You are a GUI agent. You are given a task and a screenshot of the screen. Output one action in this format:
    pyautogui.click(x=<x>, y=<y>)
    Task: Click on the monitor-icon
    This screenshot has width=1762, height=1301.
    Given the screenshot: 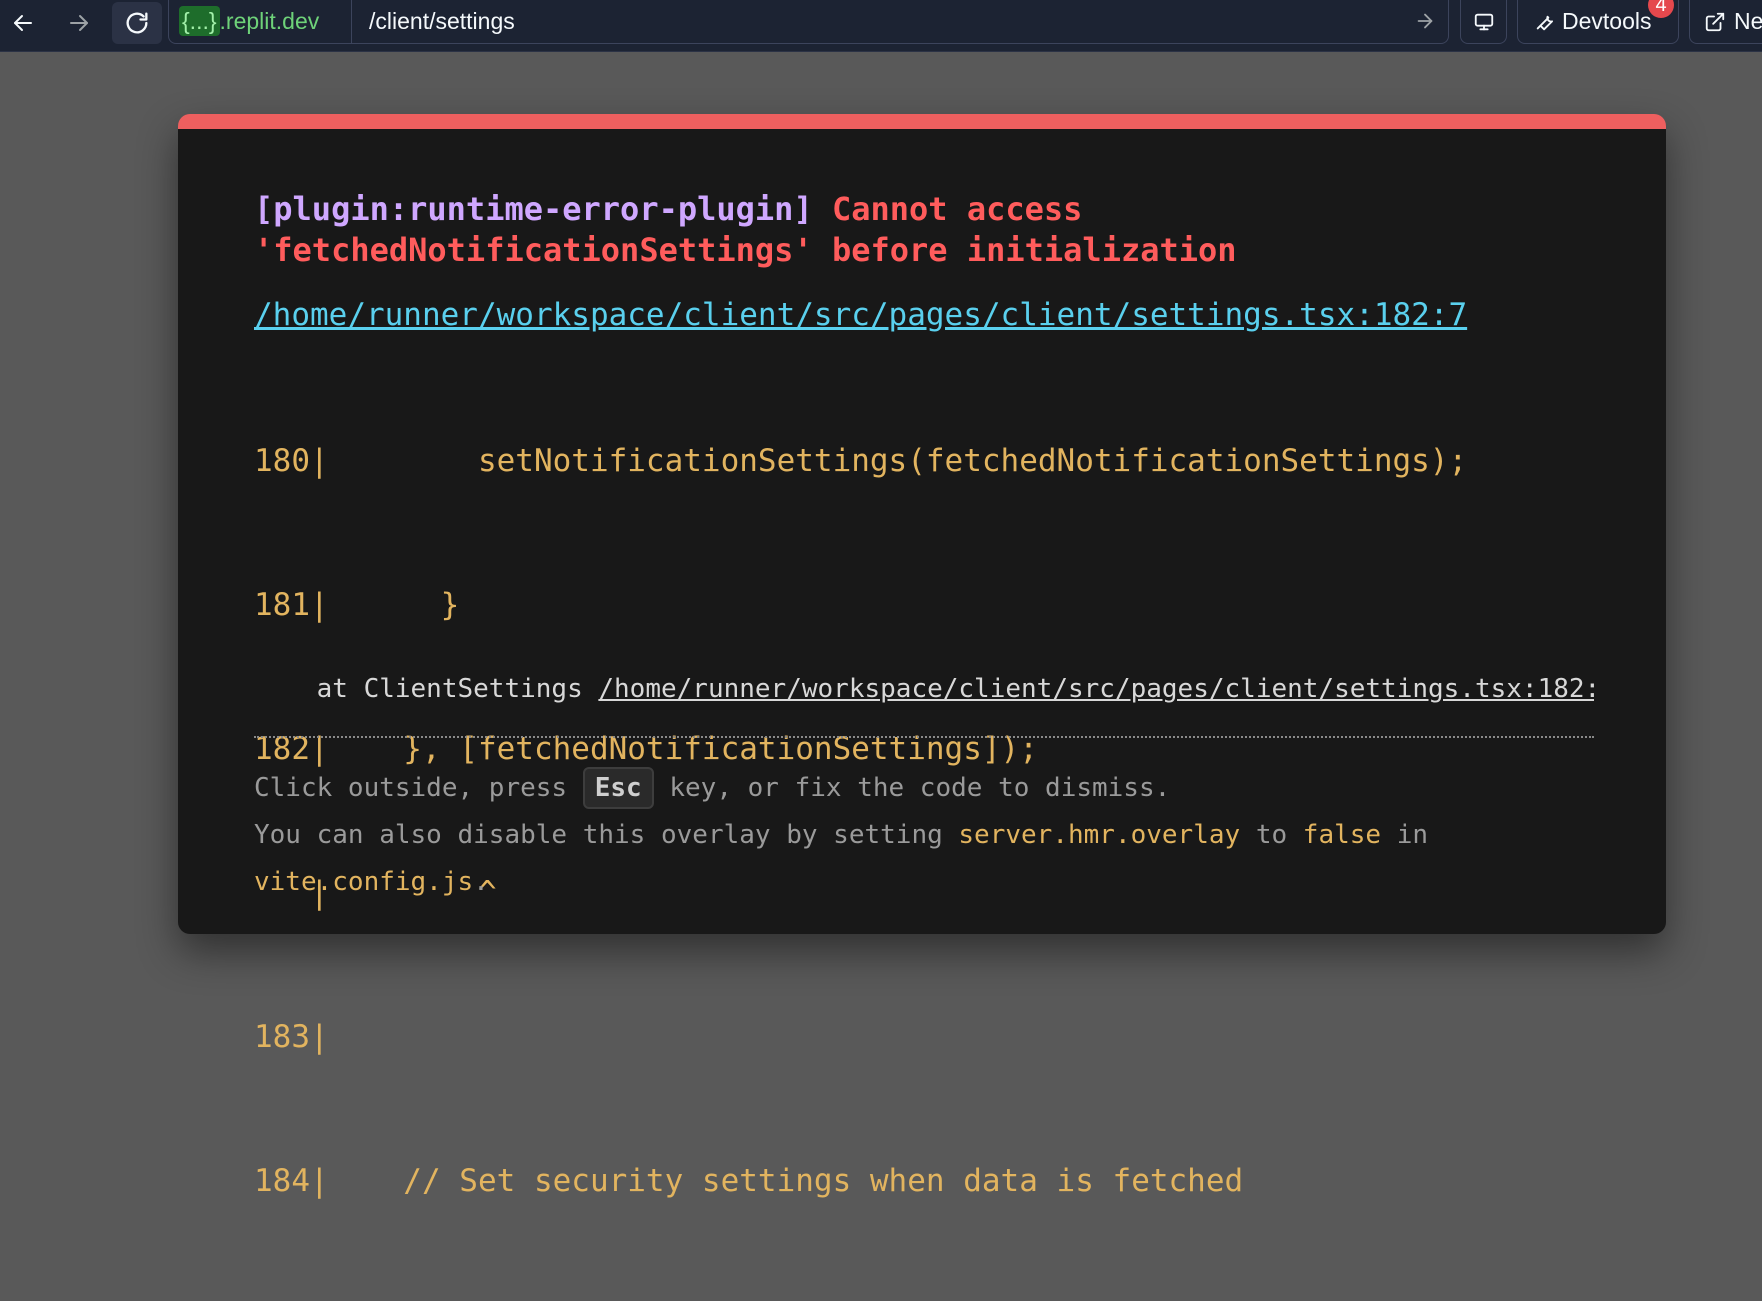 What is the action you would take?
    pyautogui.click(x=1483, y=21)
    